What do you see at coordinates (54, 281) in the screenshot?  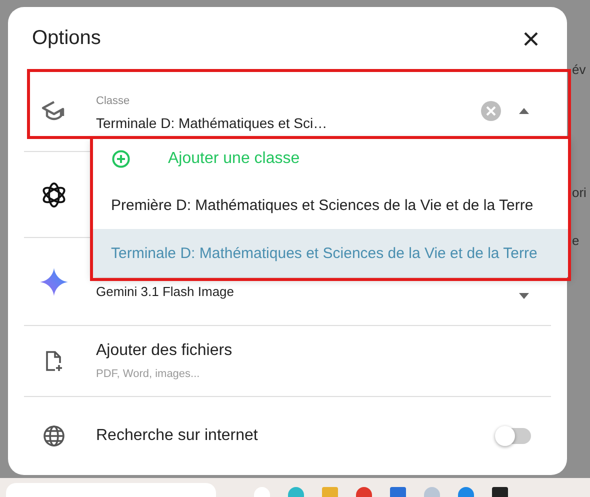 I see `sparkle-icon` at bounding box center [54, 281].